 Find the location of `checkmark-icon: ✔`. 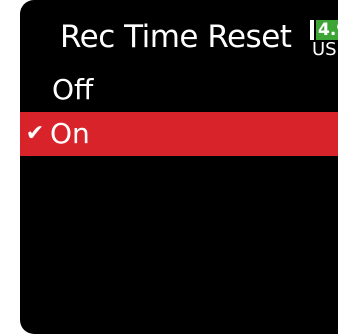

checkmark-icon: ✔ is located at coordinates (35, 133).